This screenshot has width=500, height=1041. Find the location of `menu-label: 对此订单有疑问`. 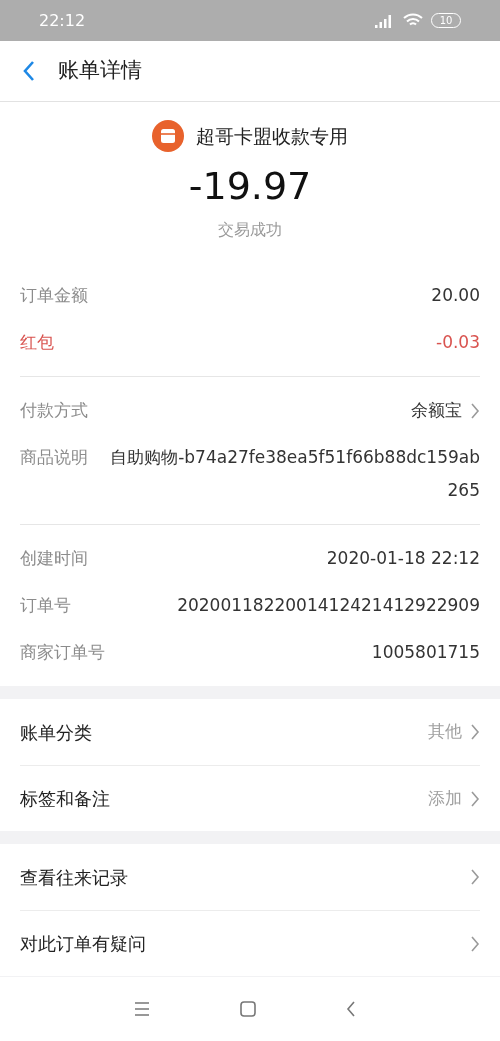

menu-label: 对此订单有疑问 is located at coordinates (83, 944).